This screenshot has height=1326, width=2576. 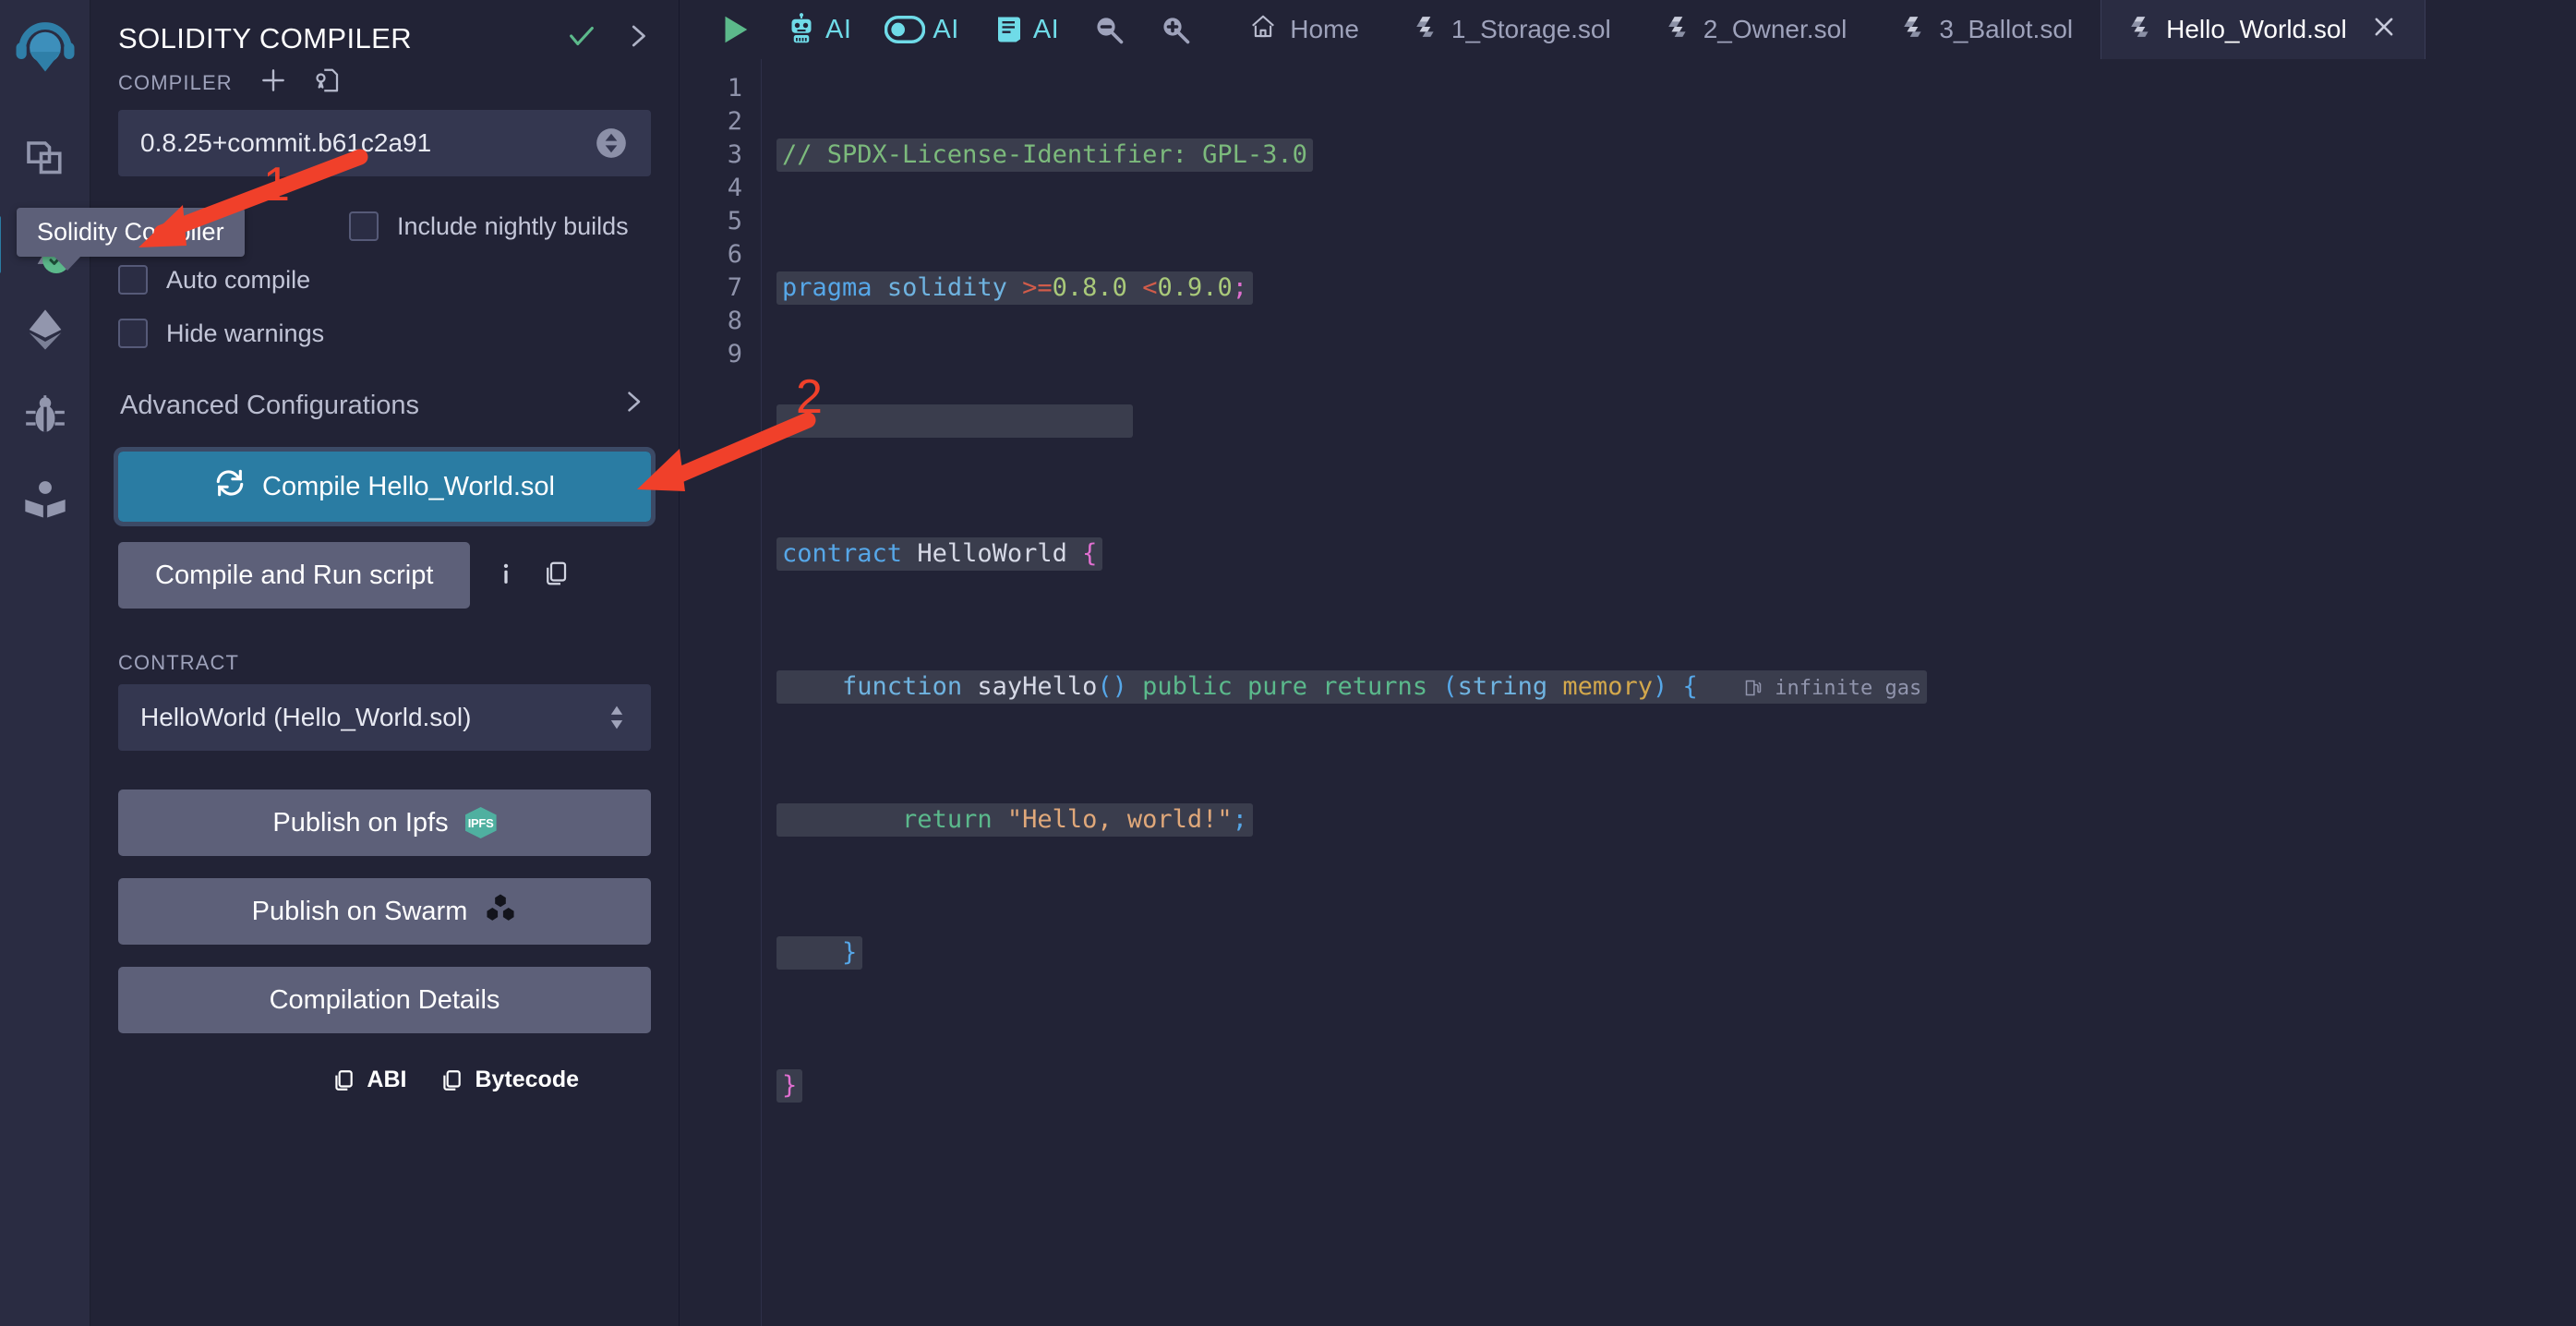 What do you see at coordinates (1026, 29) in the screenshot?
I see `ai-docs-button: AI` at bounding box center [1026, 29].